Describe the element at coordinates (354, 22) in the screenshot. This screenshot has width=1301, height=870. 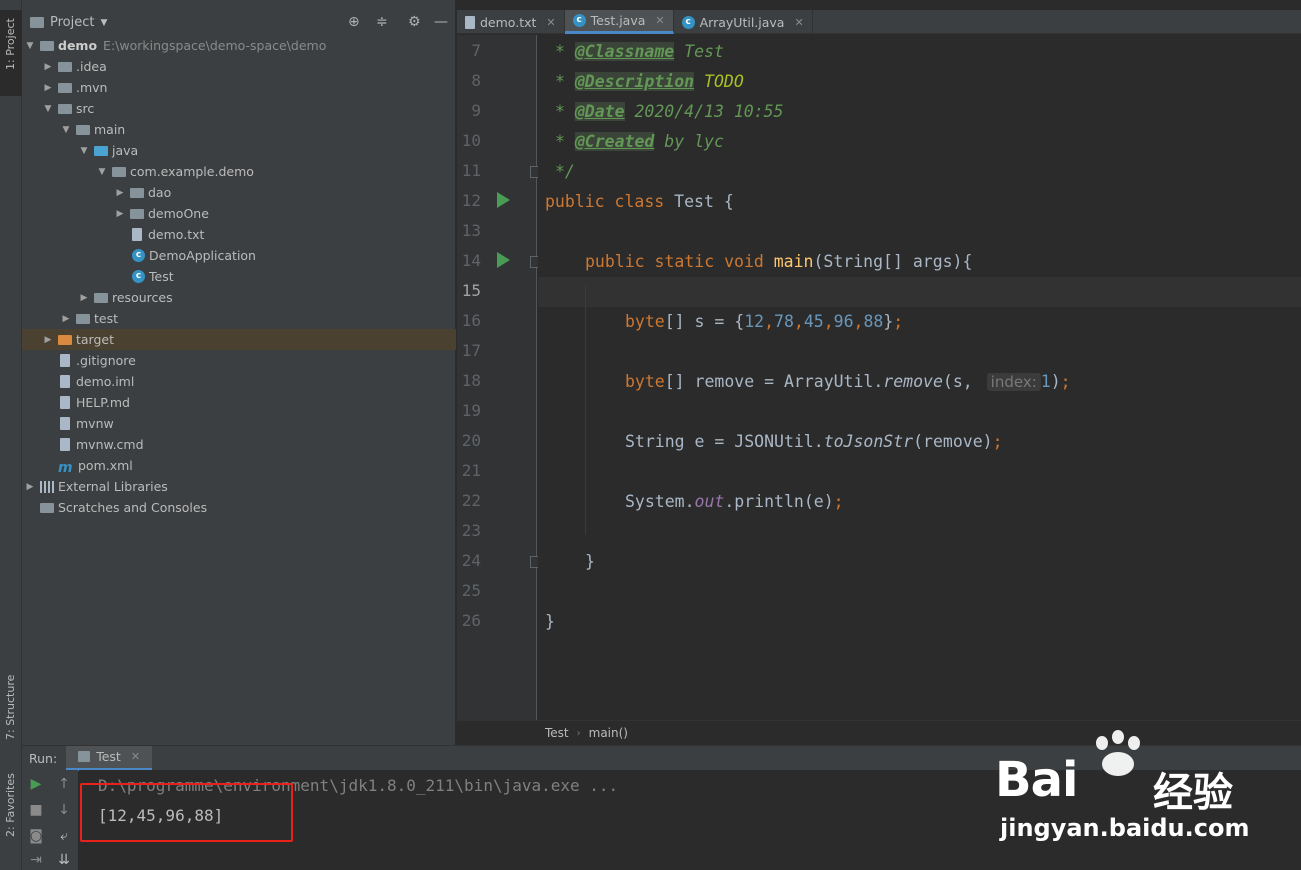
I see `locate-icon: ⊕` at that location.